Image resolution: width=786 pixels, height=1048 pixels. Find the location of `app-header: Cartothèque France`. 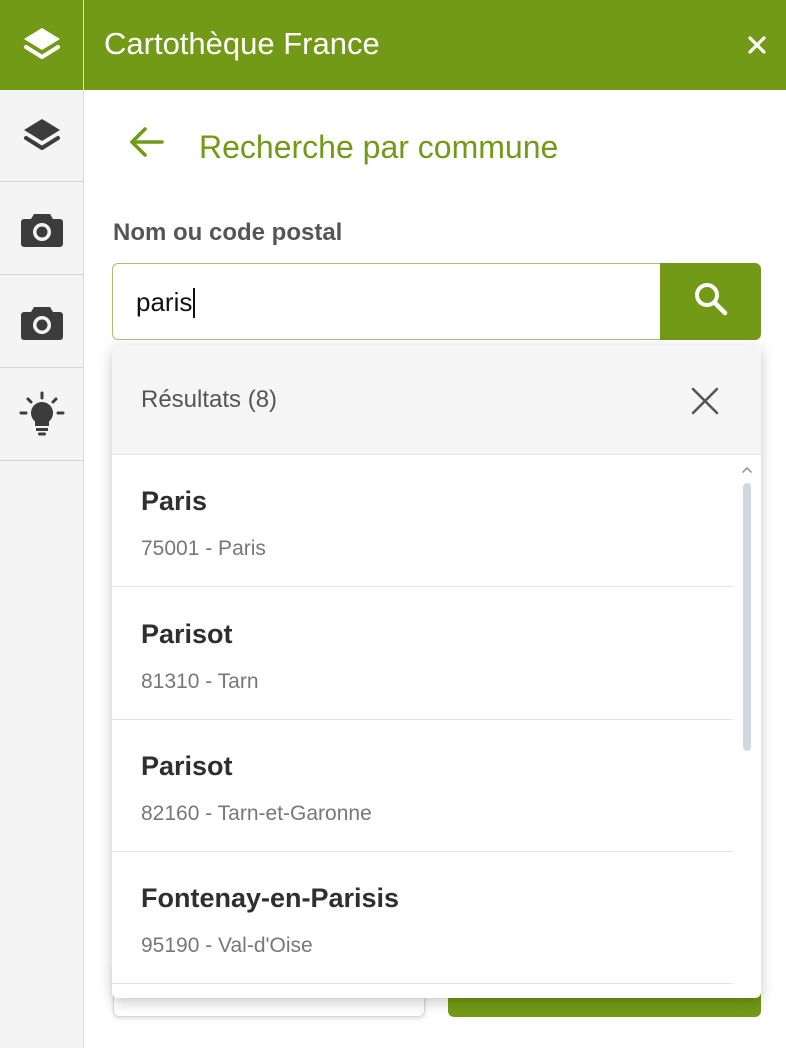

app-header: Cartothèque France is located at coordinates (435, 45).